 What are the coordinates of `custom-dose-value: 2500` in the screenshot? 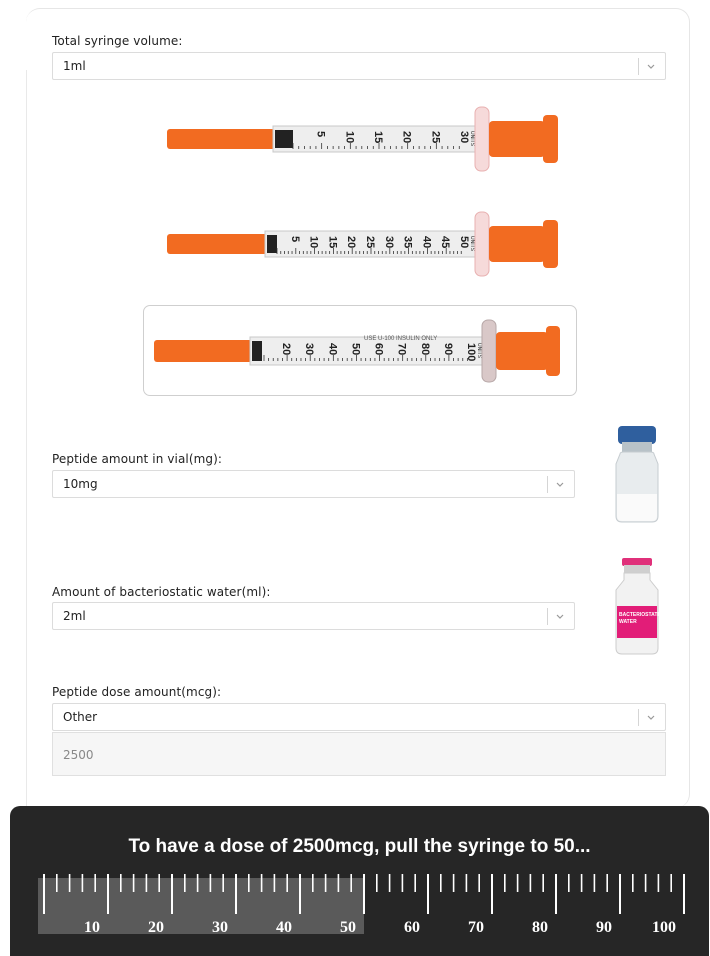 It's located at (78, 755).